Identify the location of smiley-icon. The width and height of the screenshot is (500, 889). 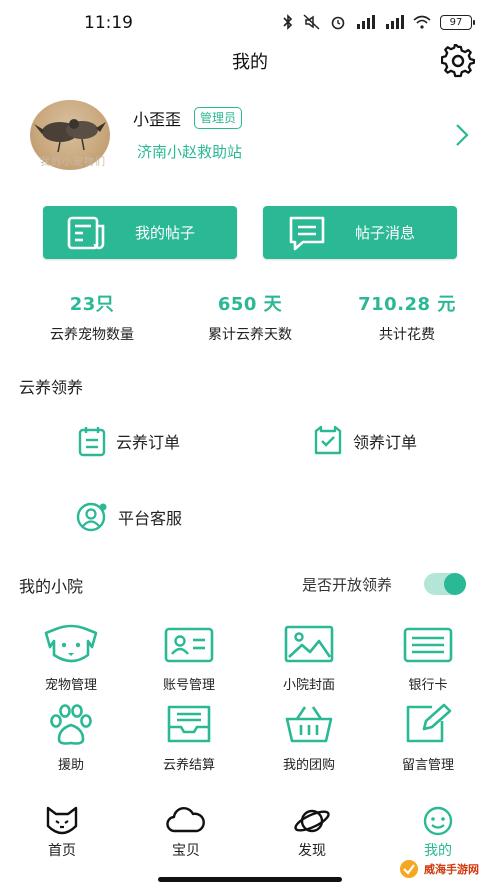
(438, 821).